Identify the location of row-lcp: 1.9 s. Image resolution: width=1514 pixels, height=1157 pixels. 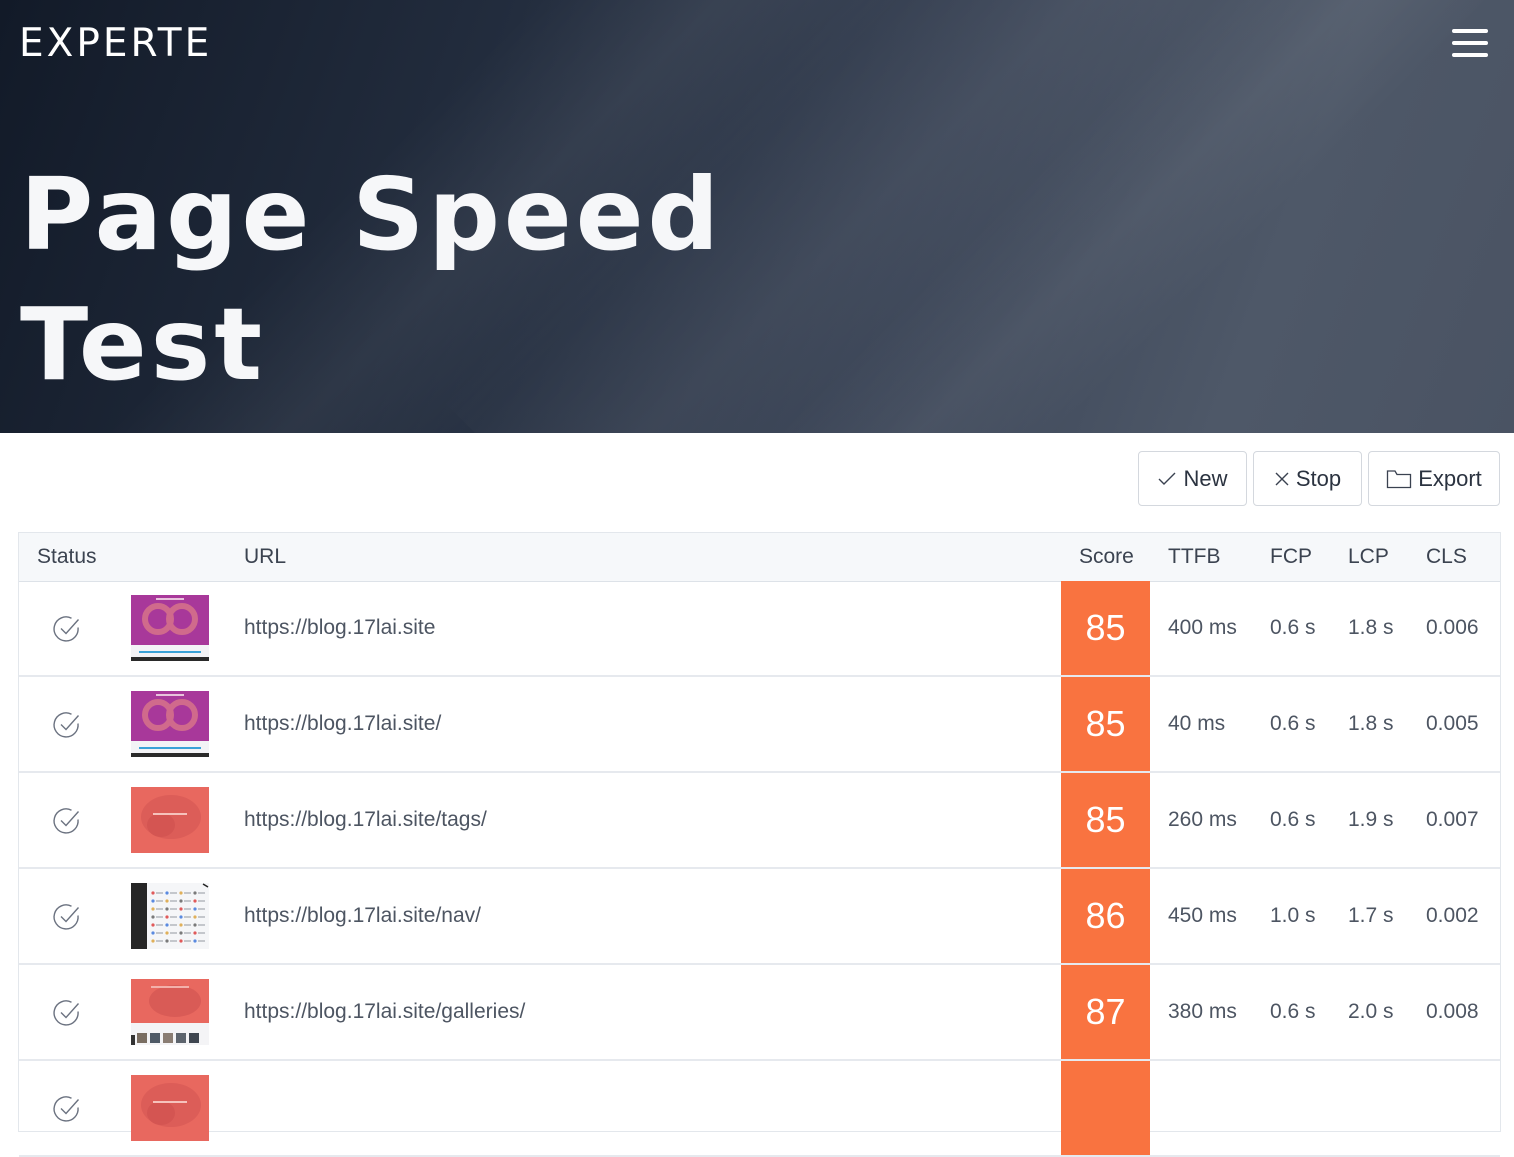
(1371, 819).